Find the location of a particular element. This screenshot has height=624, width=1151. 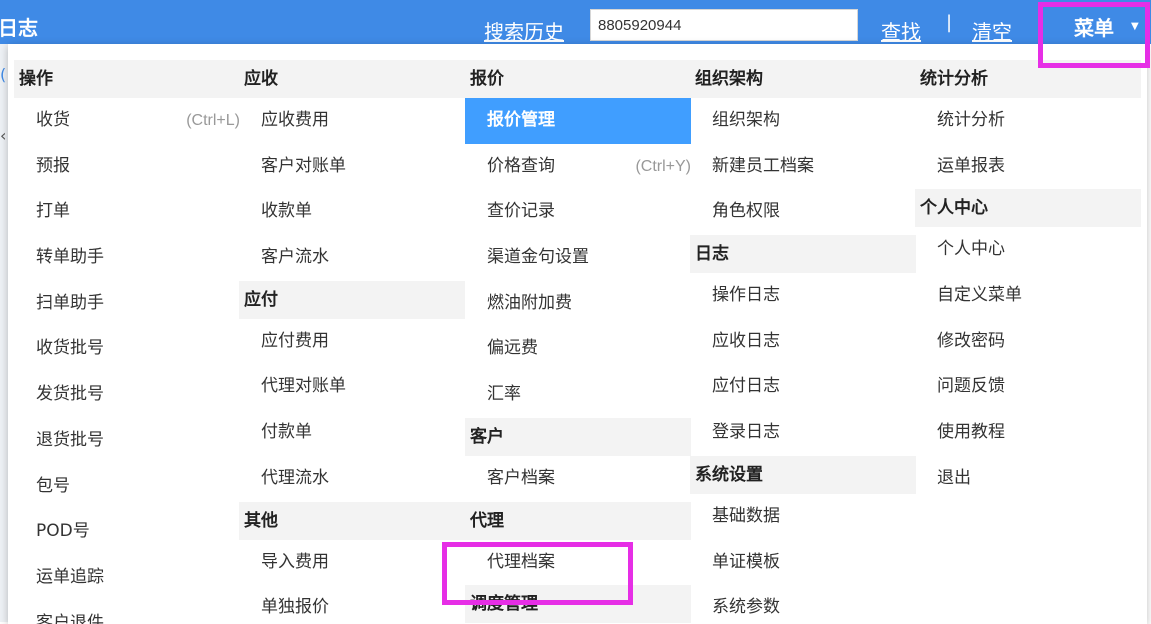

menu-item: 统计分析 is located at coordinates (1028, 121).